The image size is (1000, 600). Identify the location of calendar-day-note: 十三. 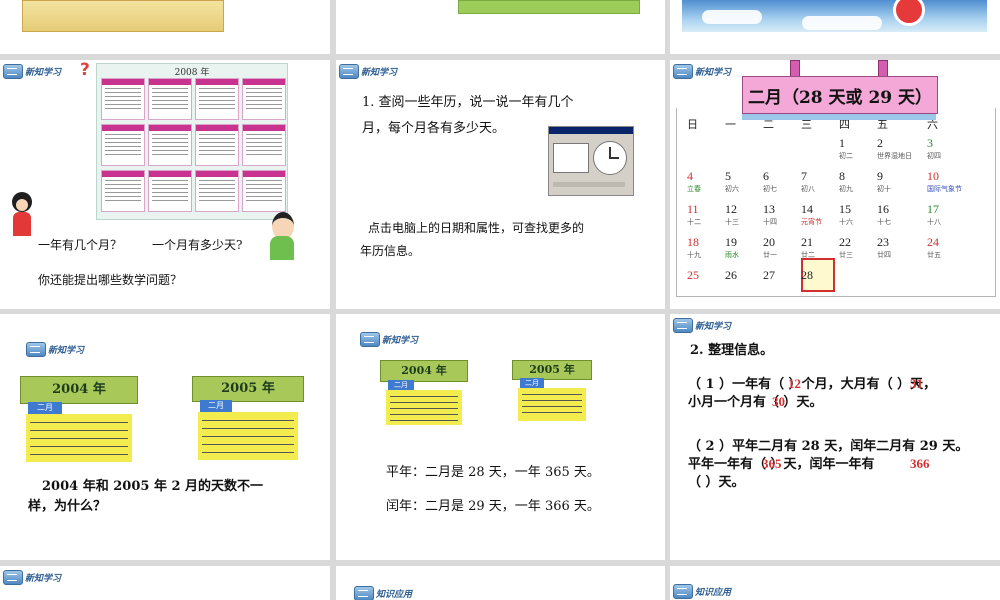
(732, 222).